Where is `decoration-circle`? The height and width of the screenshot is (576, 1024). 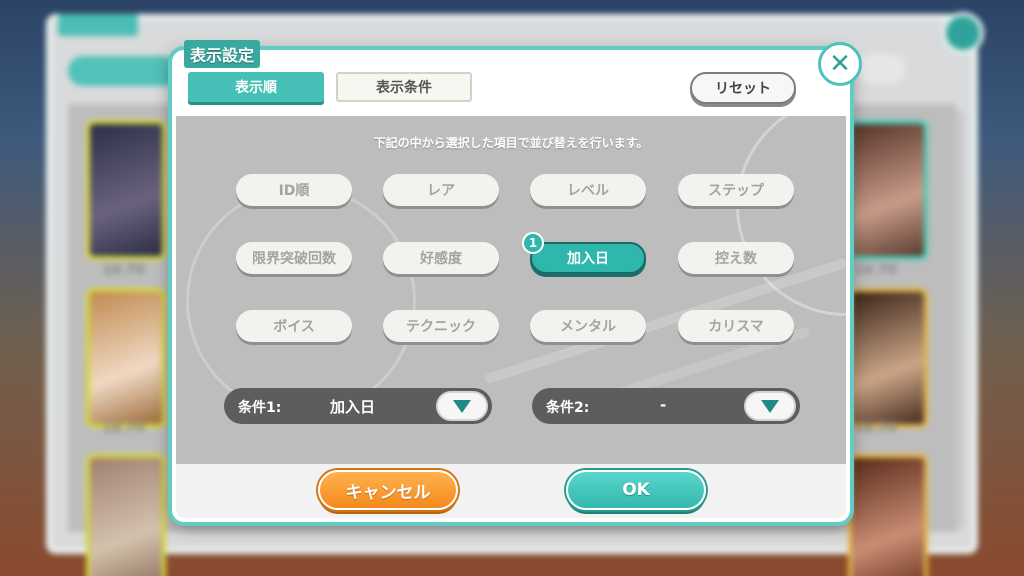
decoration-circle is located at coordinates (301, 301).